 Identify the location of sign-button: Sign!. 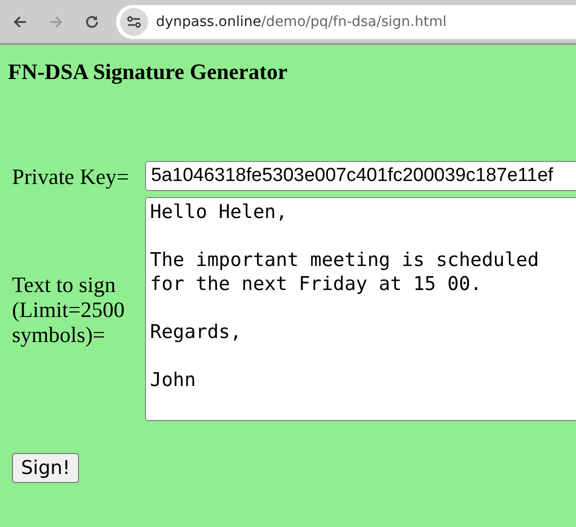
(46, 468).